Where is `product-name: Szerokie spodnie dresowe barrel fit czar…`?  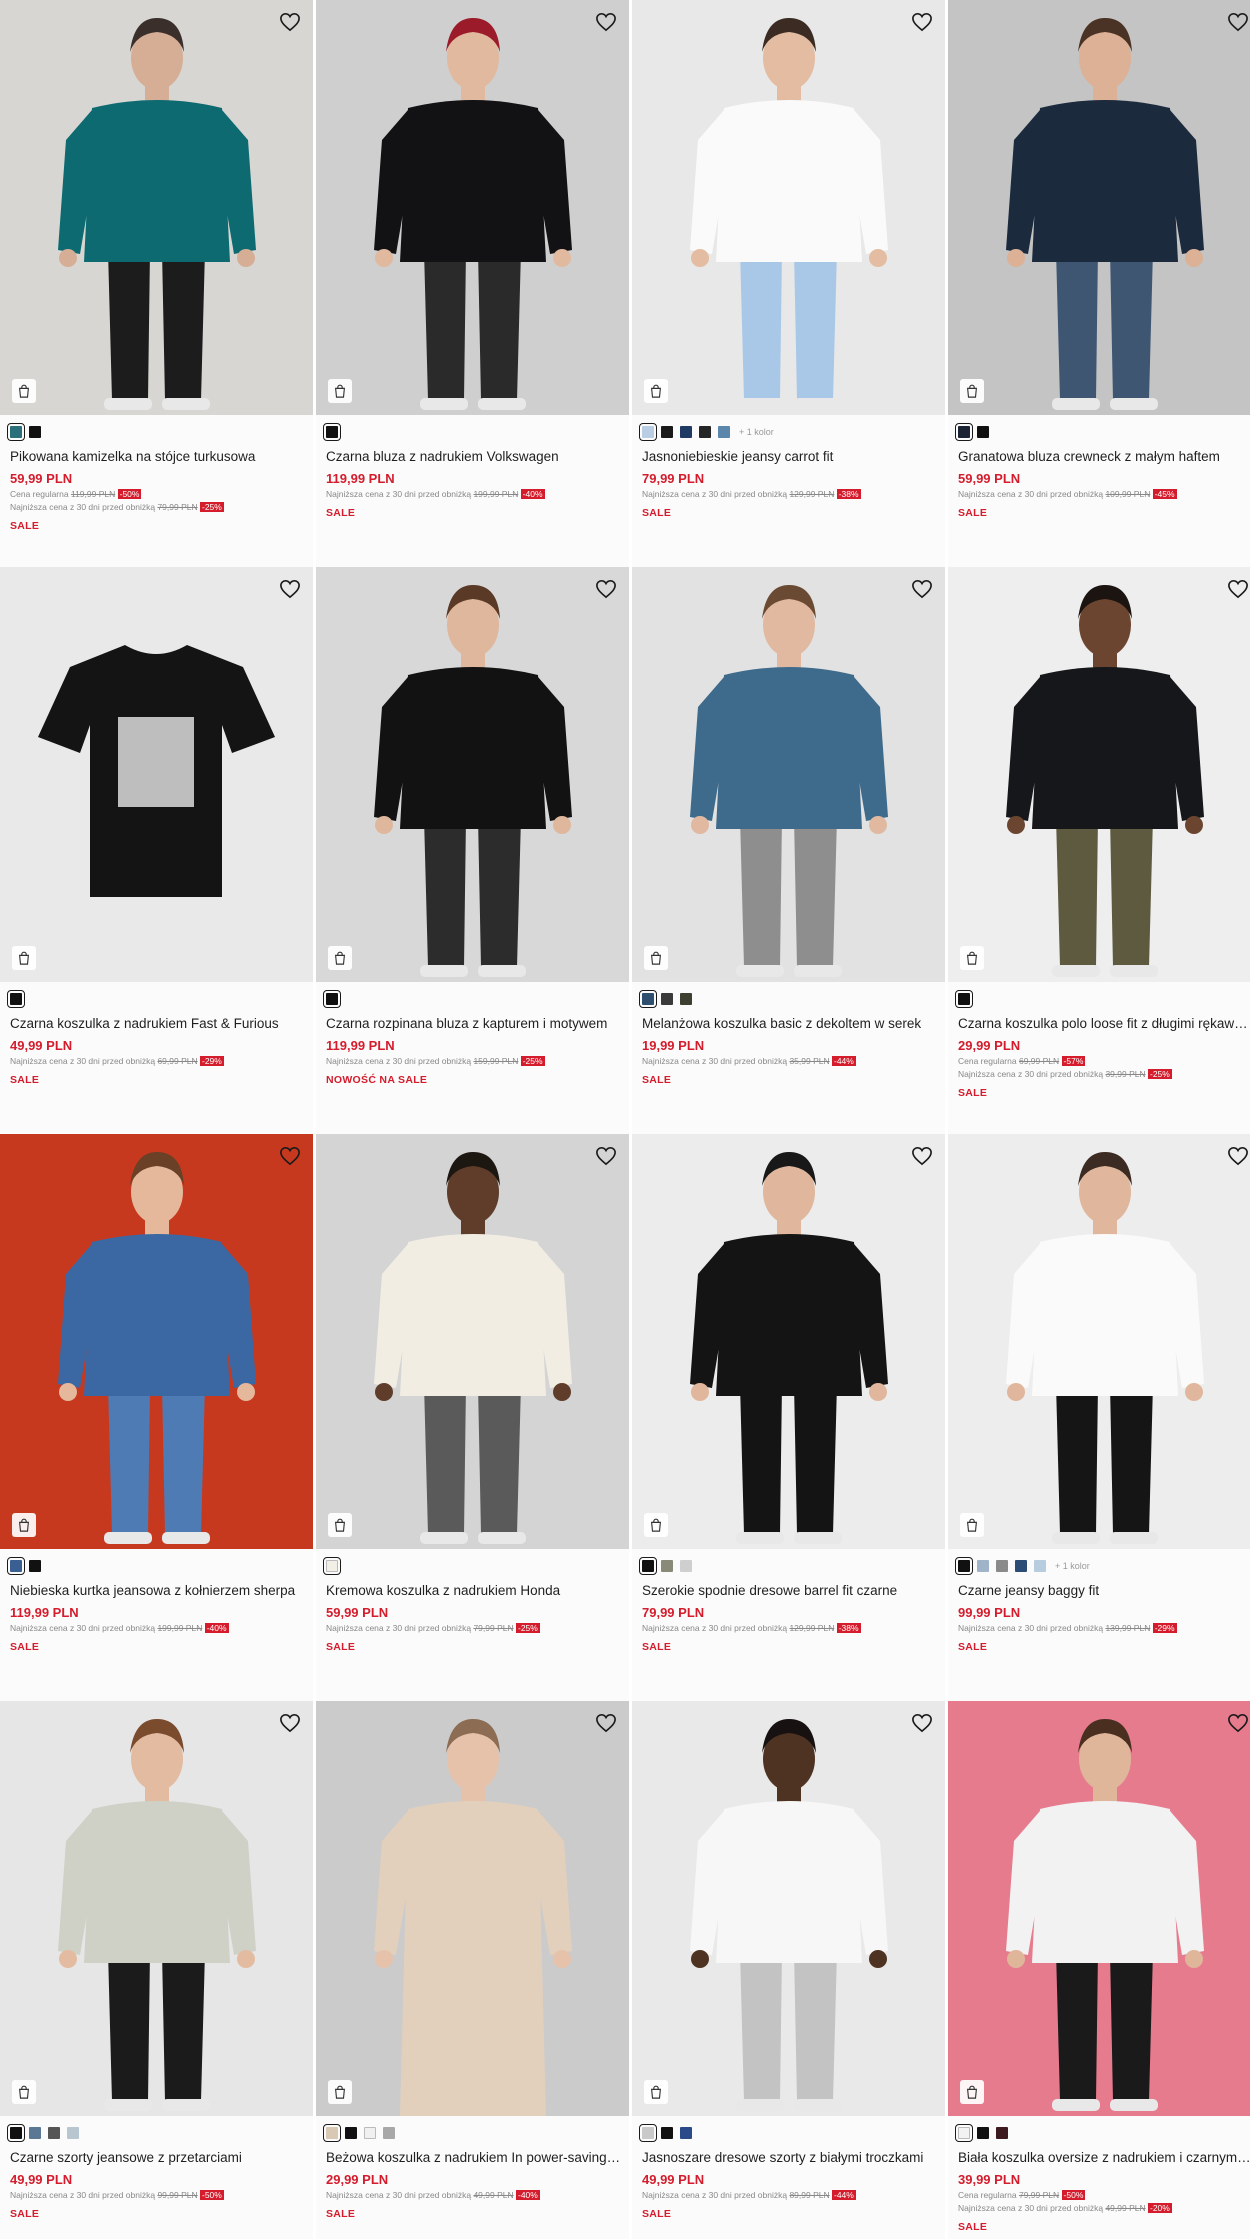 product-name: Szerokie spodnie dresowe barrel fit czar… is located at coordinates (789, 1590).